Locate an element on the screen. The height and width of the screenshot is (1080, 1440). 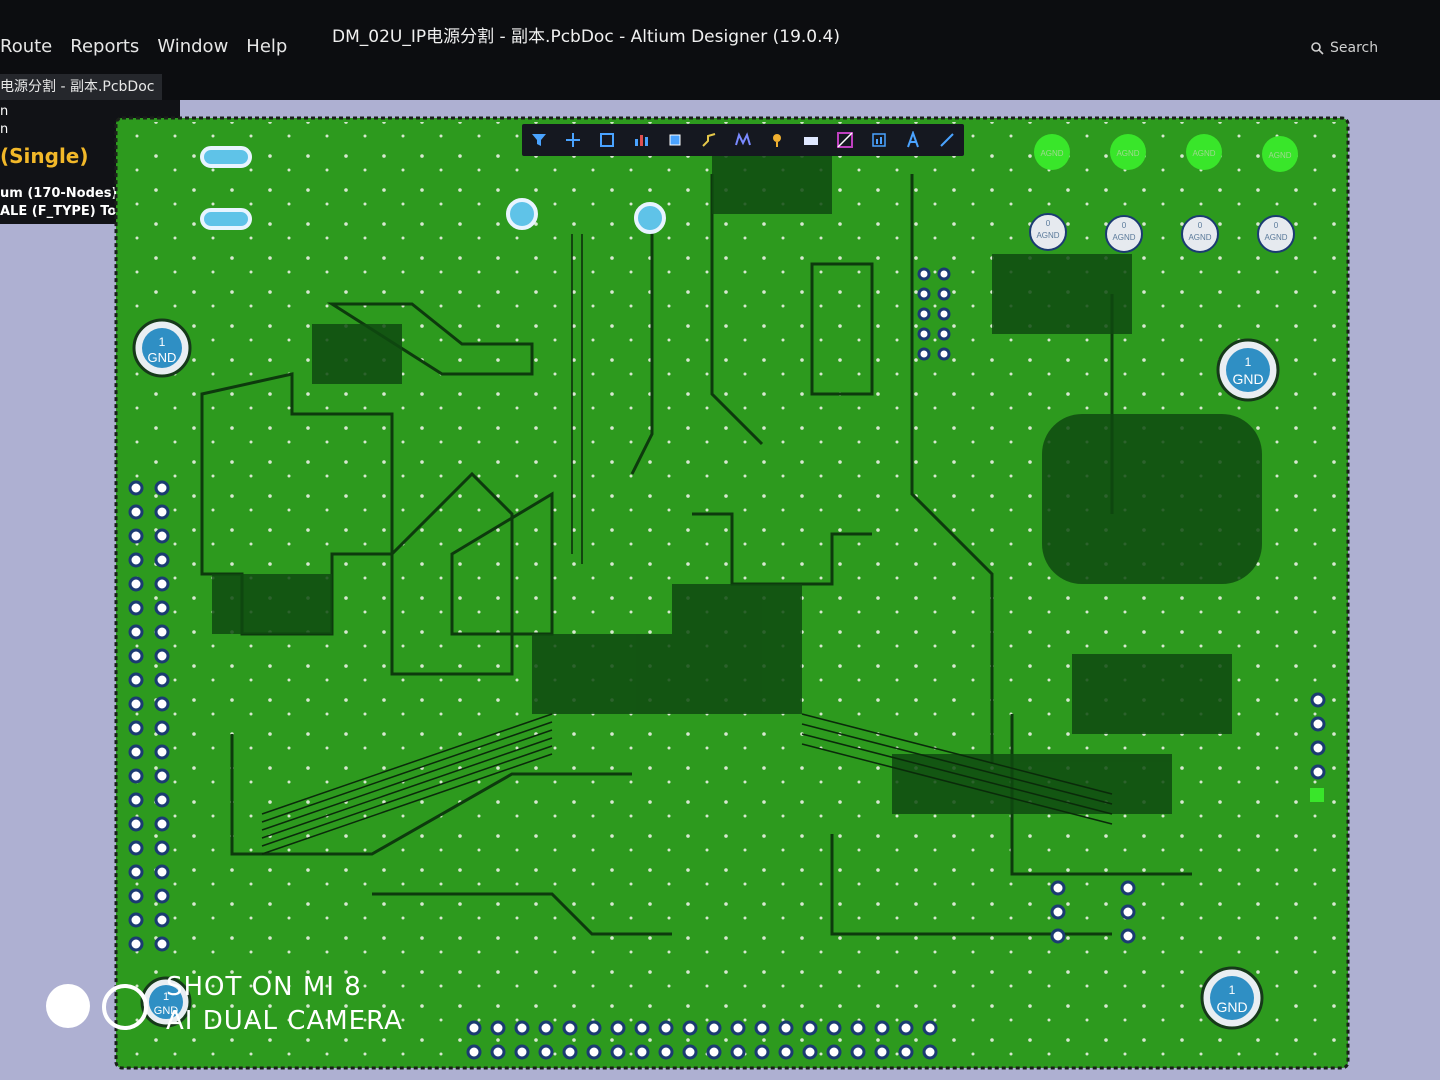
route-button is located at coordinates (709, 140).